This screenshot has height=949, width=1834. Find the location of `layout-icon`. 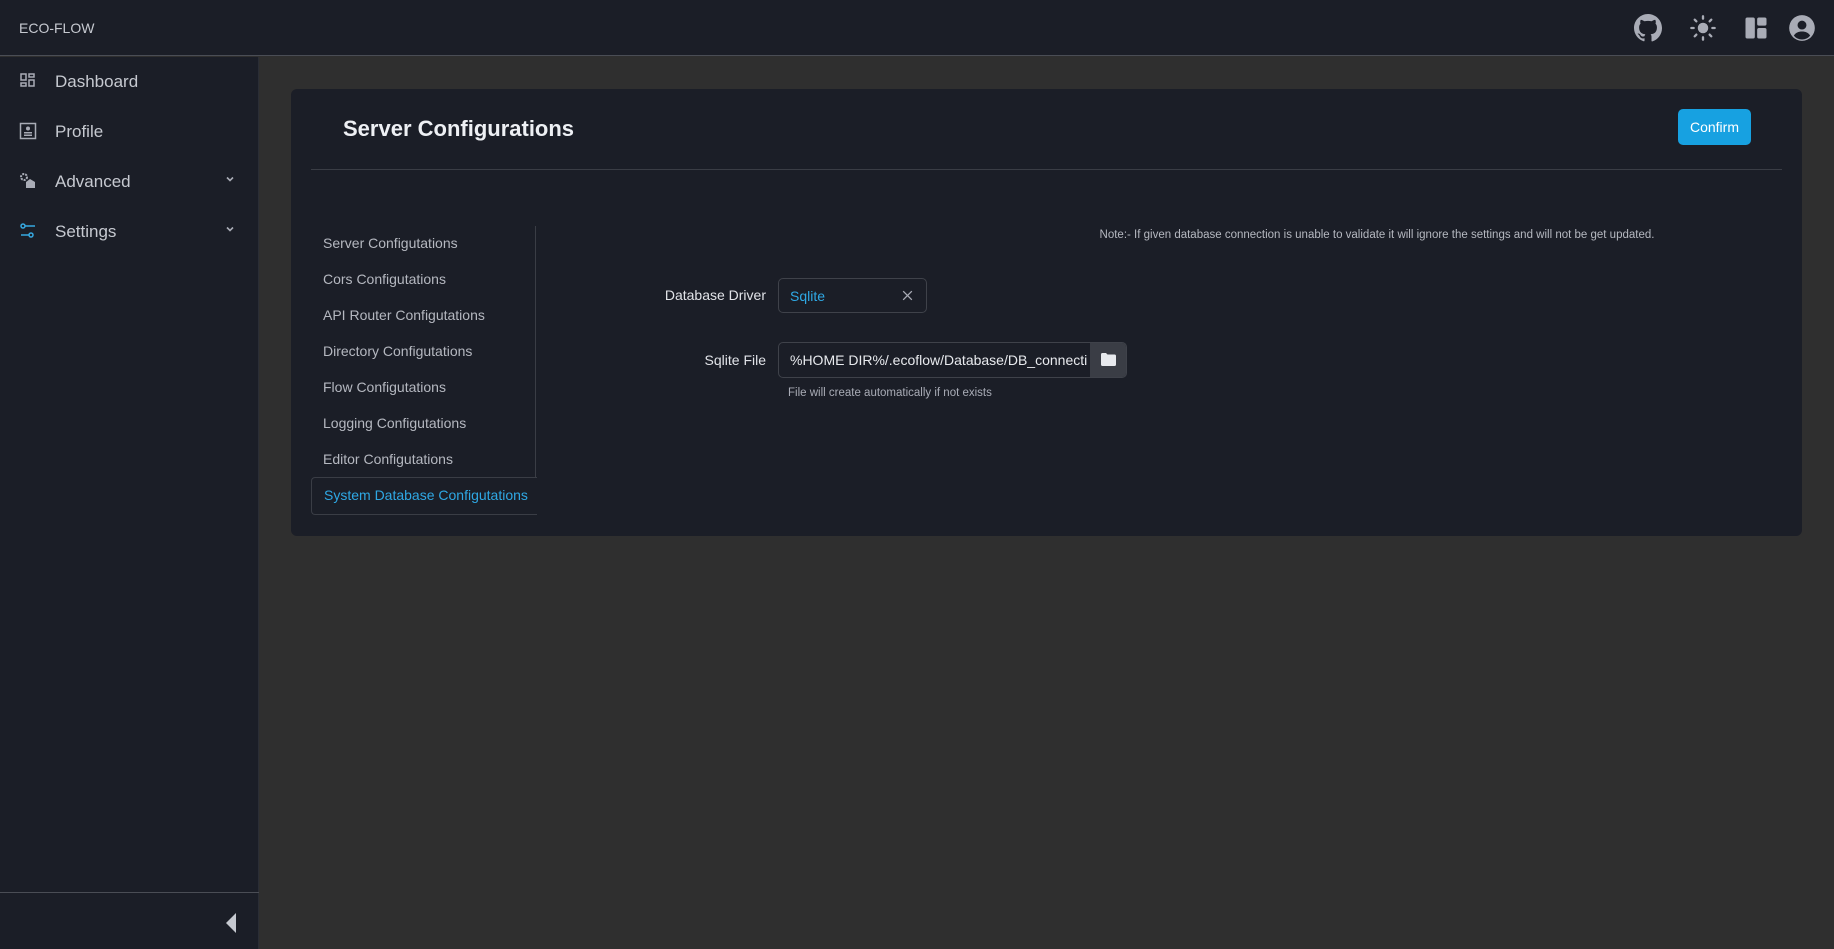

layout-icon is located at coordinates (1756, 28).